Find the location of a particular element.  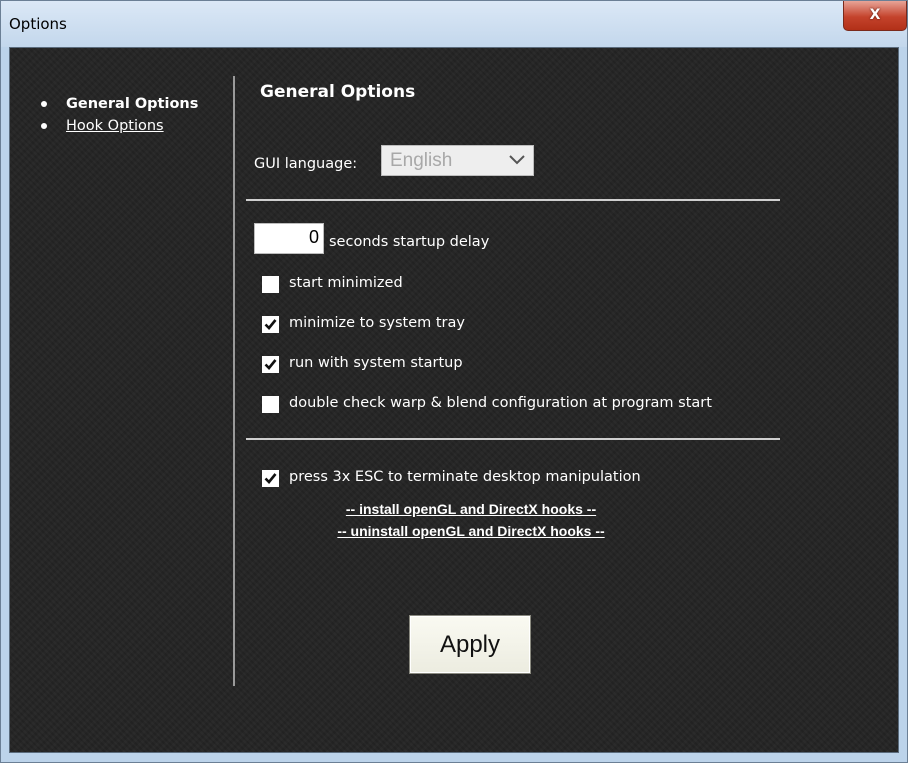

nav-item-label: General Options is located at coordinates (132, 104).